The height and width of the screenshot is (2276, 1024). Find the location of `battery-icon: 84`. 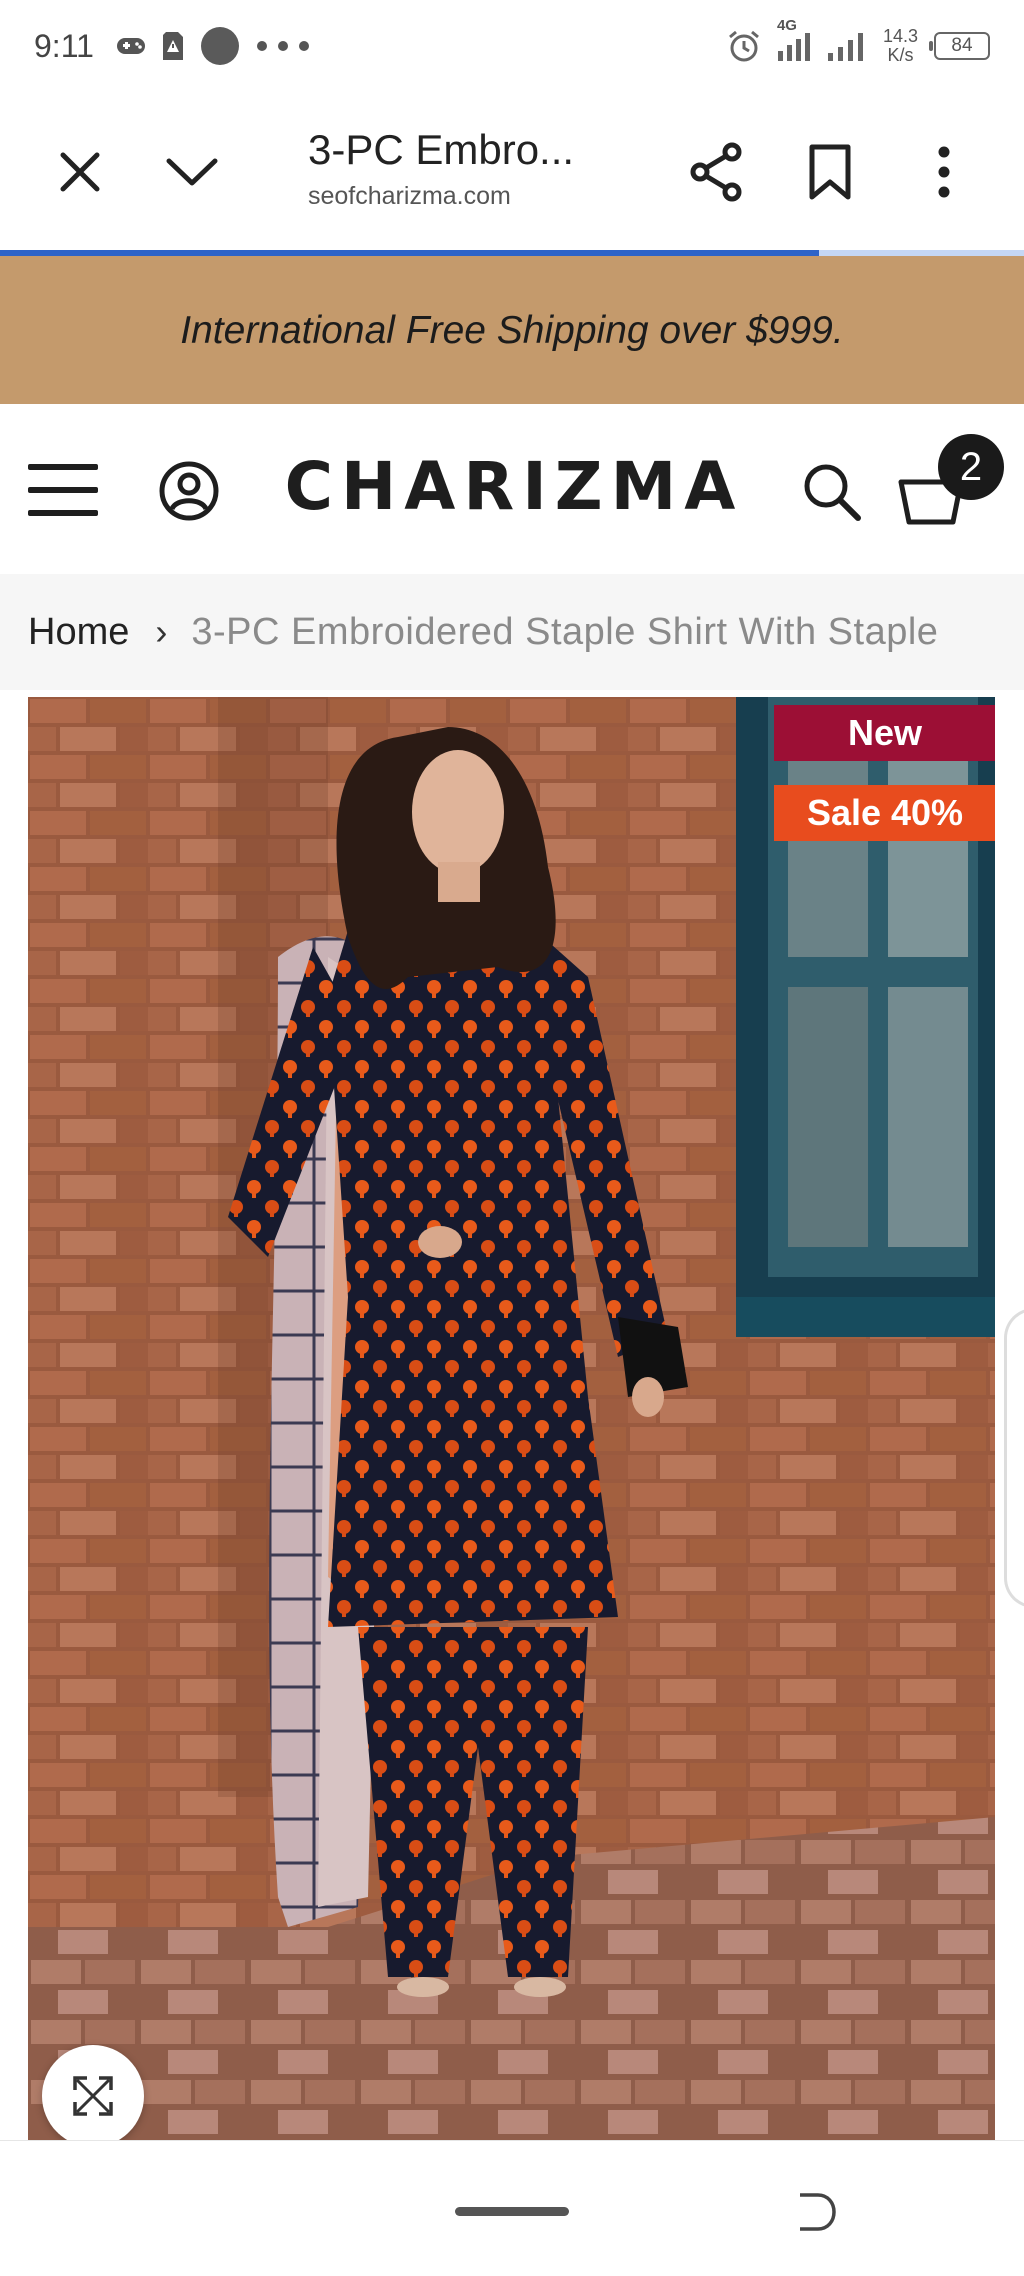

battery-icon: 84 is located at coordinates (959, 46).